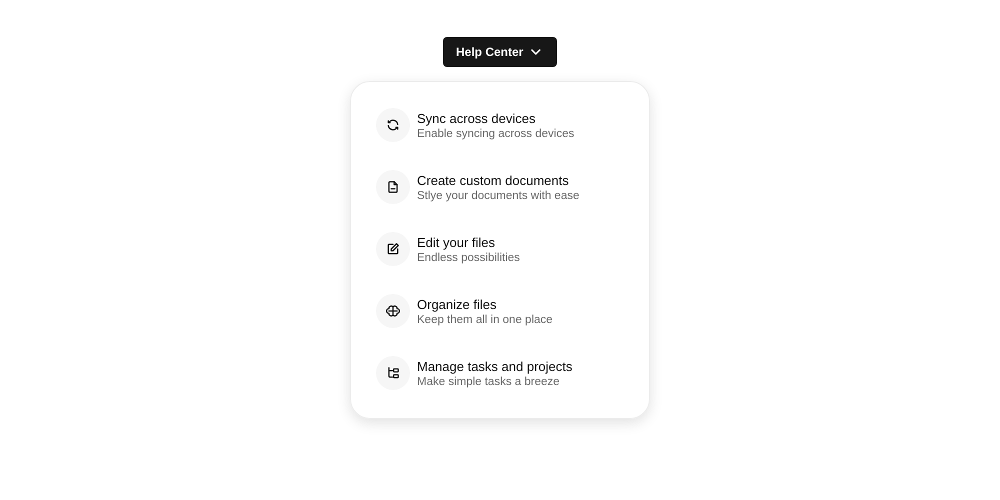  Describe the element at coordinates (498, 196) in the screenshot. I see `menu-item-description: Stlye your documents with ease` at that location.